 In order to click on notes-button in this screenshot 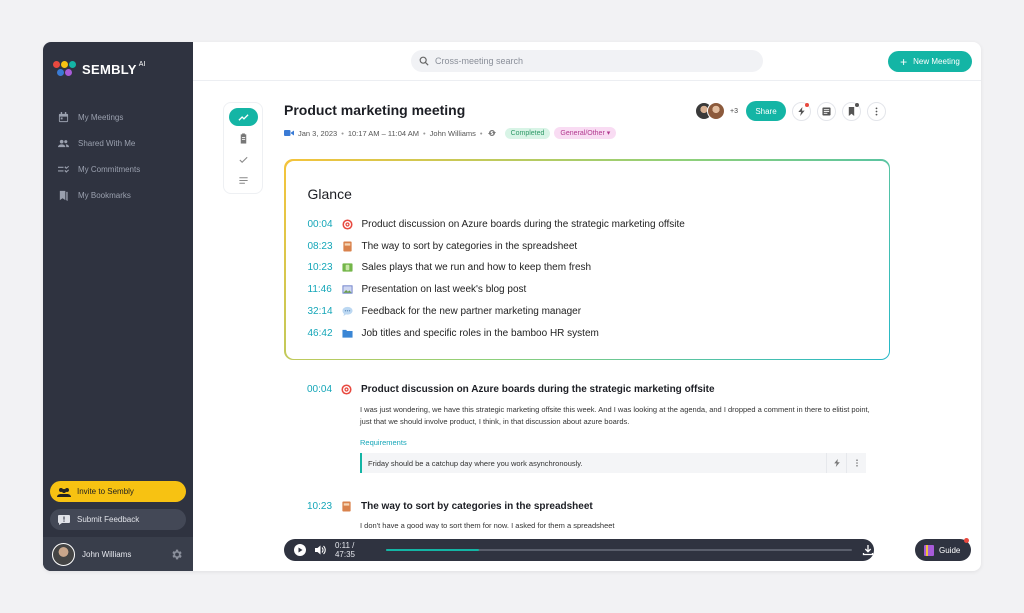, I will do `click(826, 111)`.